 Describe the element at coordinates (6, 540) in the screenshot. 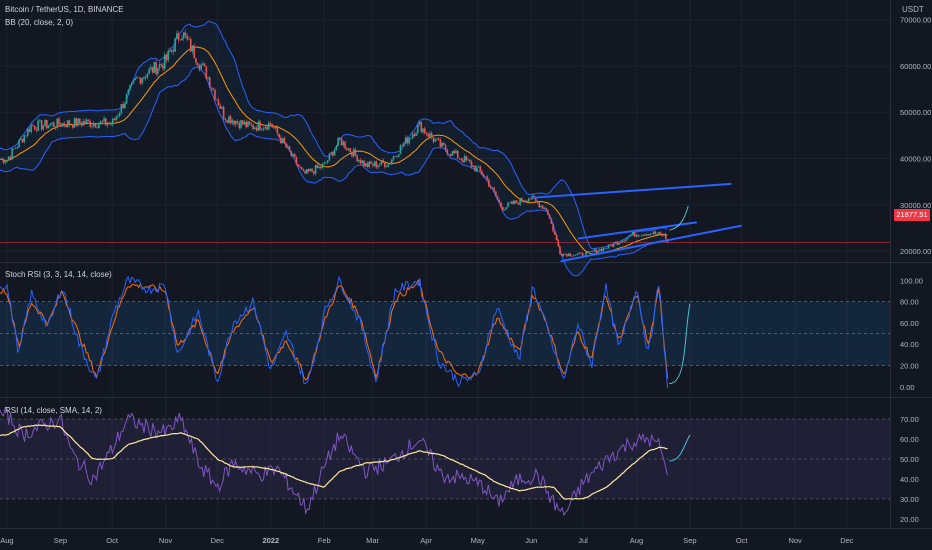

I see `time-axis-label: Aug` at that location.